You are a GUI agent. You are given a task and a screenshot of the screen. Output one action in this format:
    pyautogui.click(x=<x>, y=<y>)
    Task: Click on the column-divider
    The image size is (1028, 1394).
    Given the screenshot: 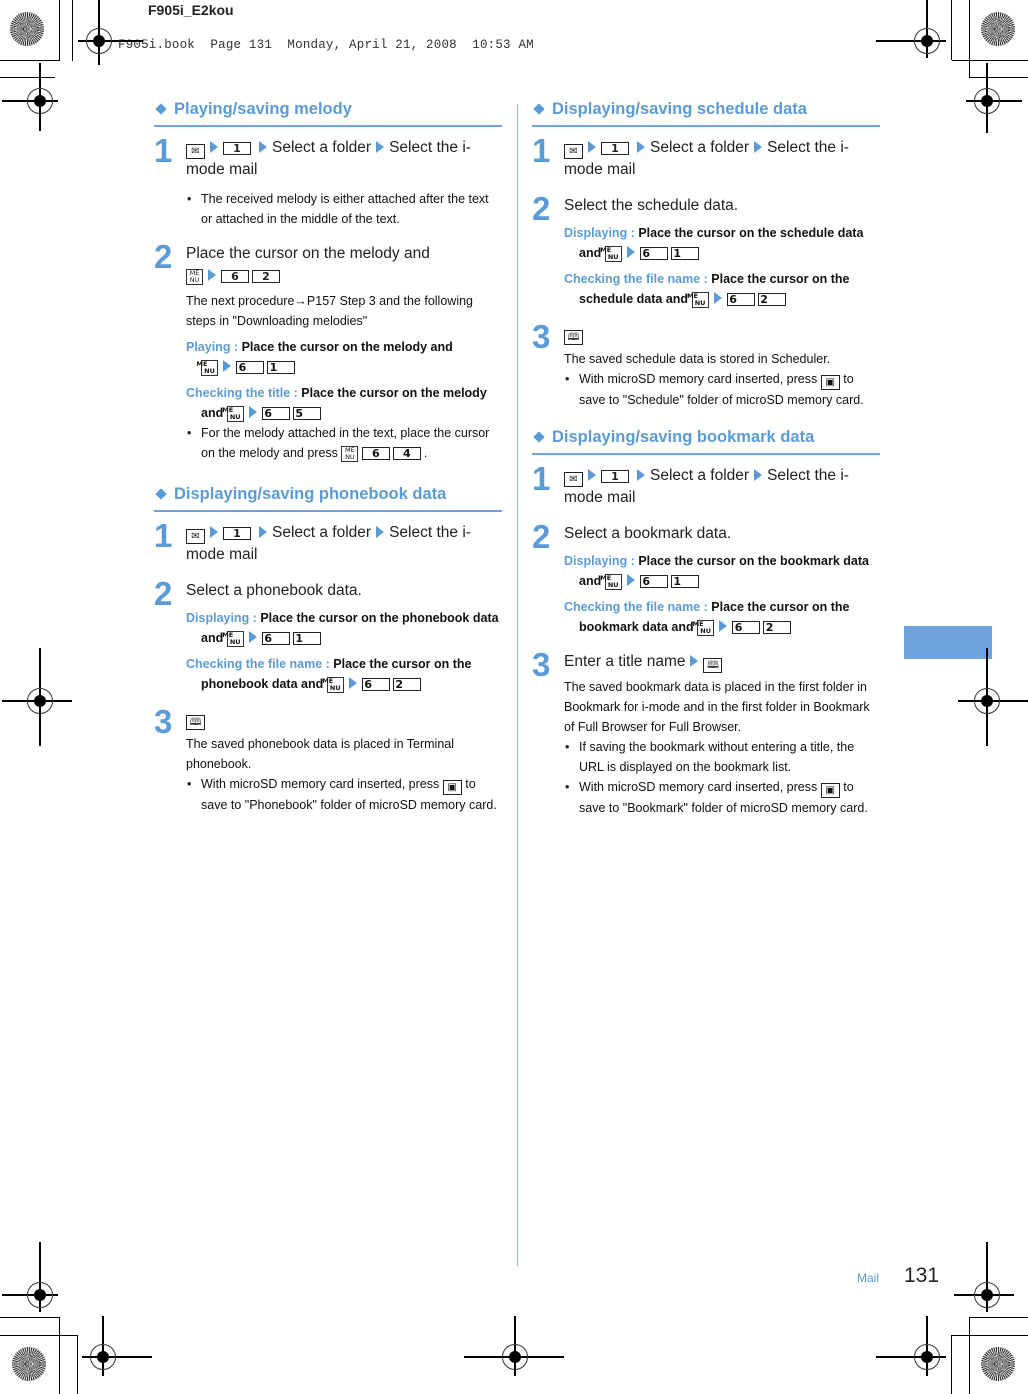 What is the action you would take?
    pyautogui.click(x=517, y=685)
    